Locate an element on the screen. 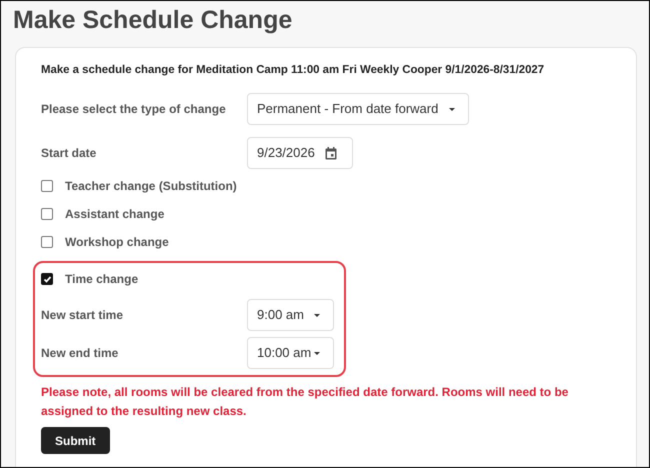  form-heading: Make a schedule change for Meditation Camp 11:00 am Fri Weekly Cooper 9/1/2026-8/31/2027 is located at coordinates (293, 70).